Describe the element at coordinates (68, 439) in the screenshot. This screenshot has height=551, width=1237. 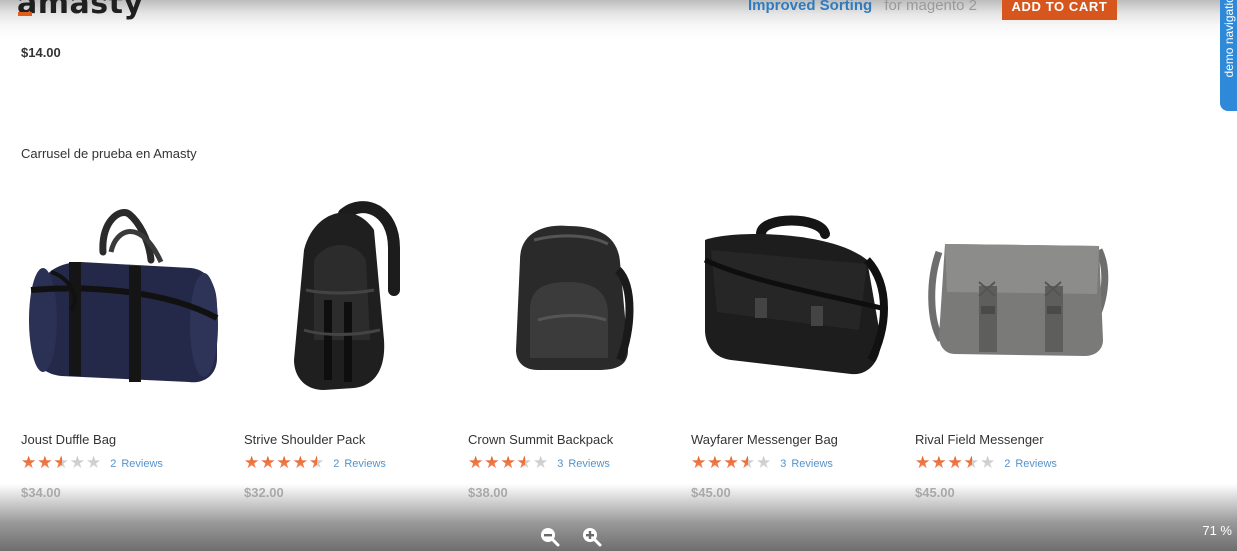
I see `product-name: Joust Duffle Bag` at that location.